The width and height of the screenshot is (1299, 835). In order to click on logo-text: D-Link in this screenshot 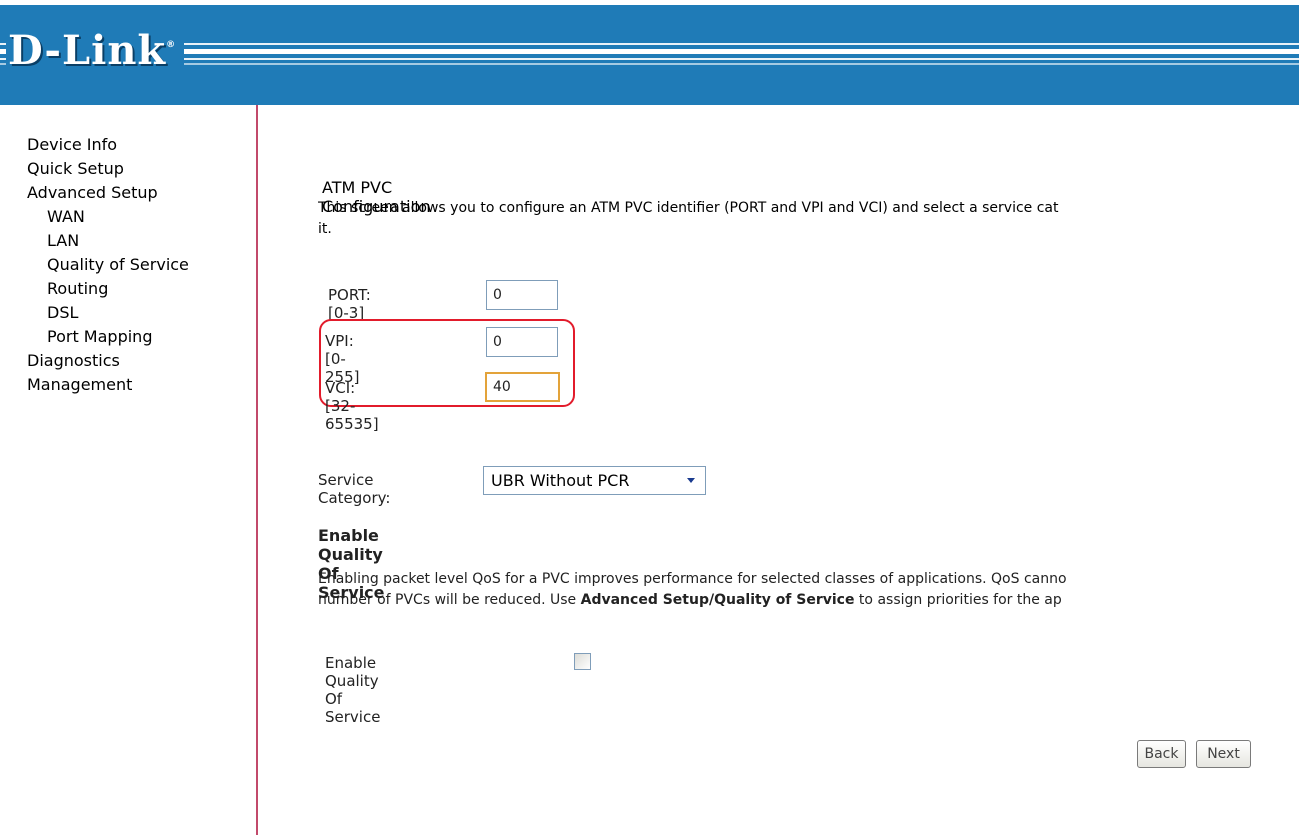, I will do `click(87, 50)`.